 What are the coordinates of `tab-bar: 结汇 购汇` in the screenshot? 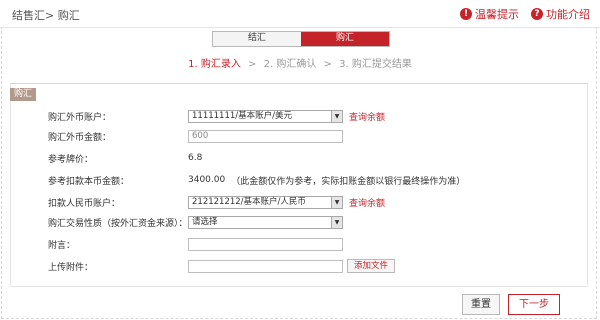 It's located at (301, 39).